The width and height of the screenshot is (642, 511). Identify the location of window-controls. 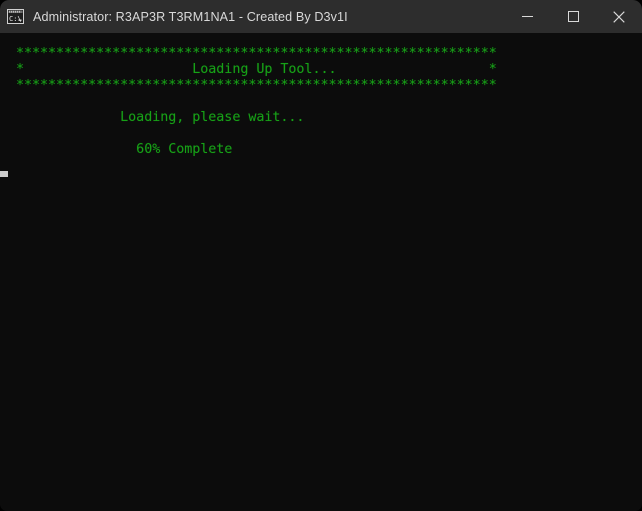
(573, 16).